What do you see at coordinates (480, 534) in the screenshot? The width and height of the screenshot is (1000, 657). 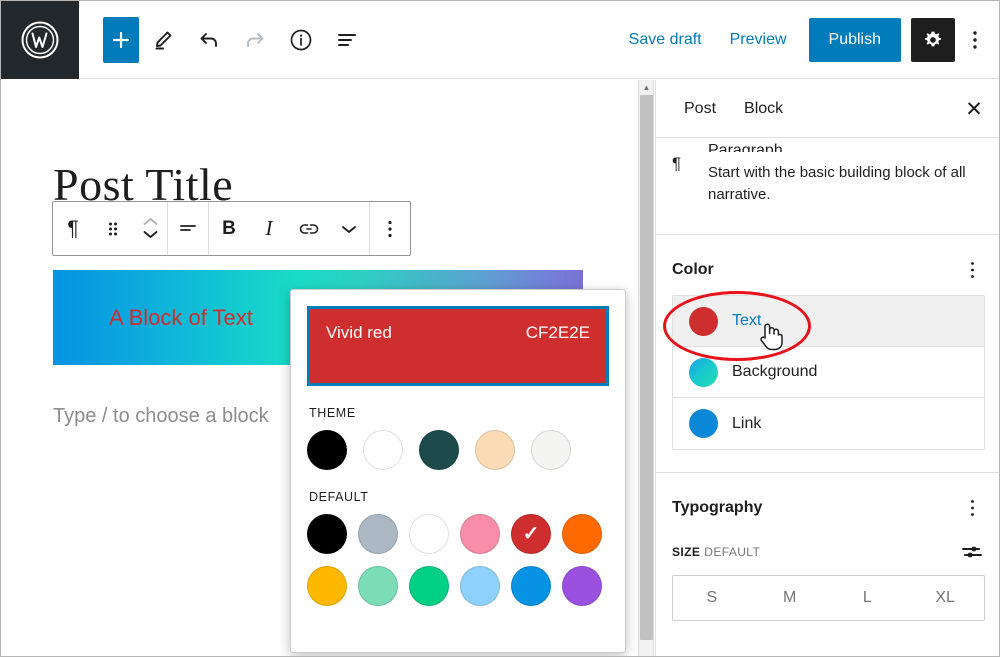 I see `default-swatch-pale-pink` at bounding box center [480, 534].